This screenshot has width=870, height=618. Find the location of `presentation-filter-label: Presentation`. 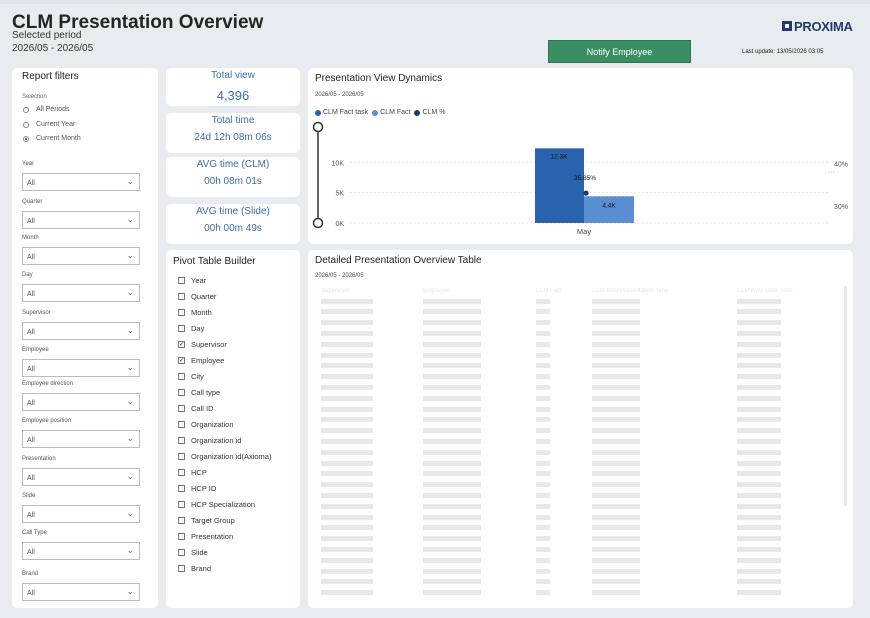

presentation-filter-label: Presentation is located at coordinates (39, 459).